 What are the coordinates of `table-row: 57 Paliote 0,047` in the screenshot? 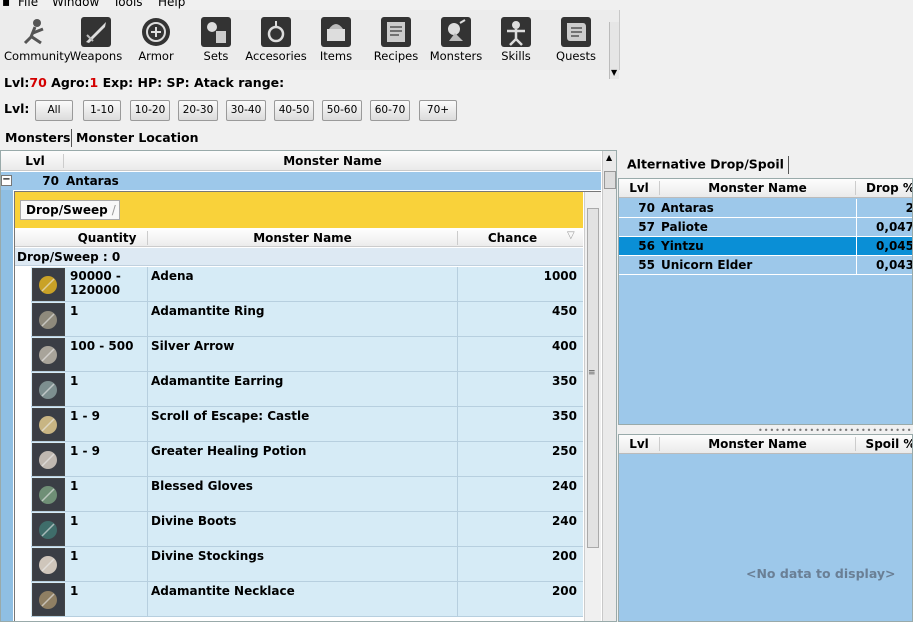 It's located at (765, 227).